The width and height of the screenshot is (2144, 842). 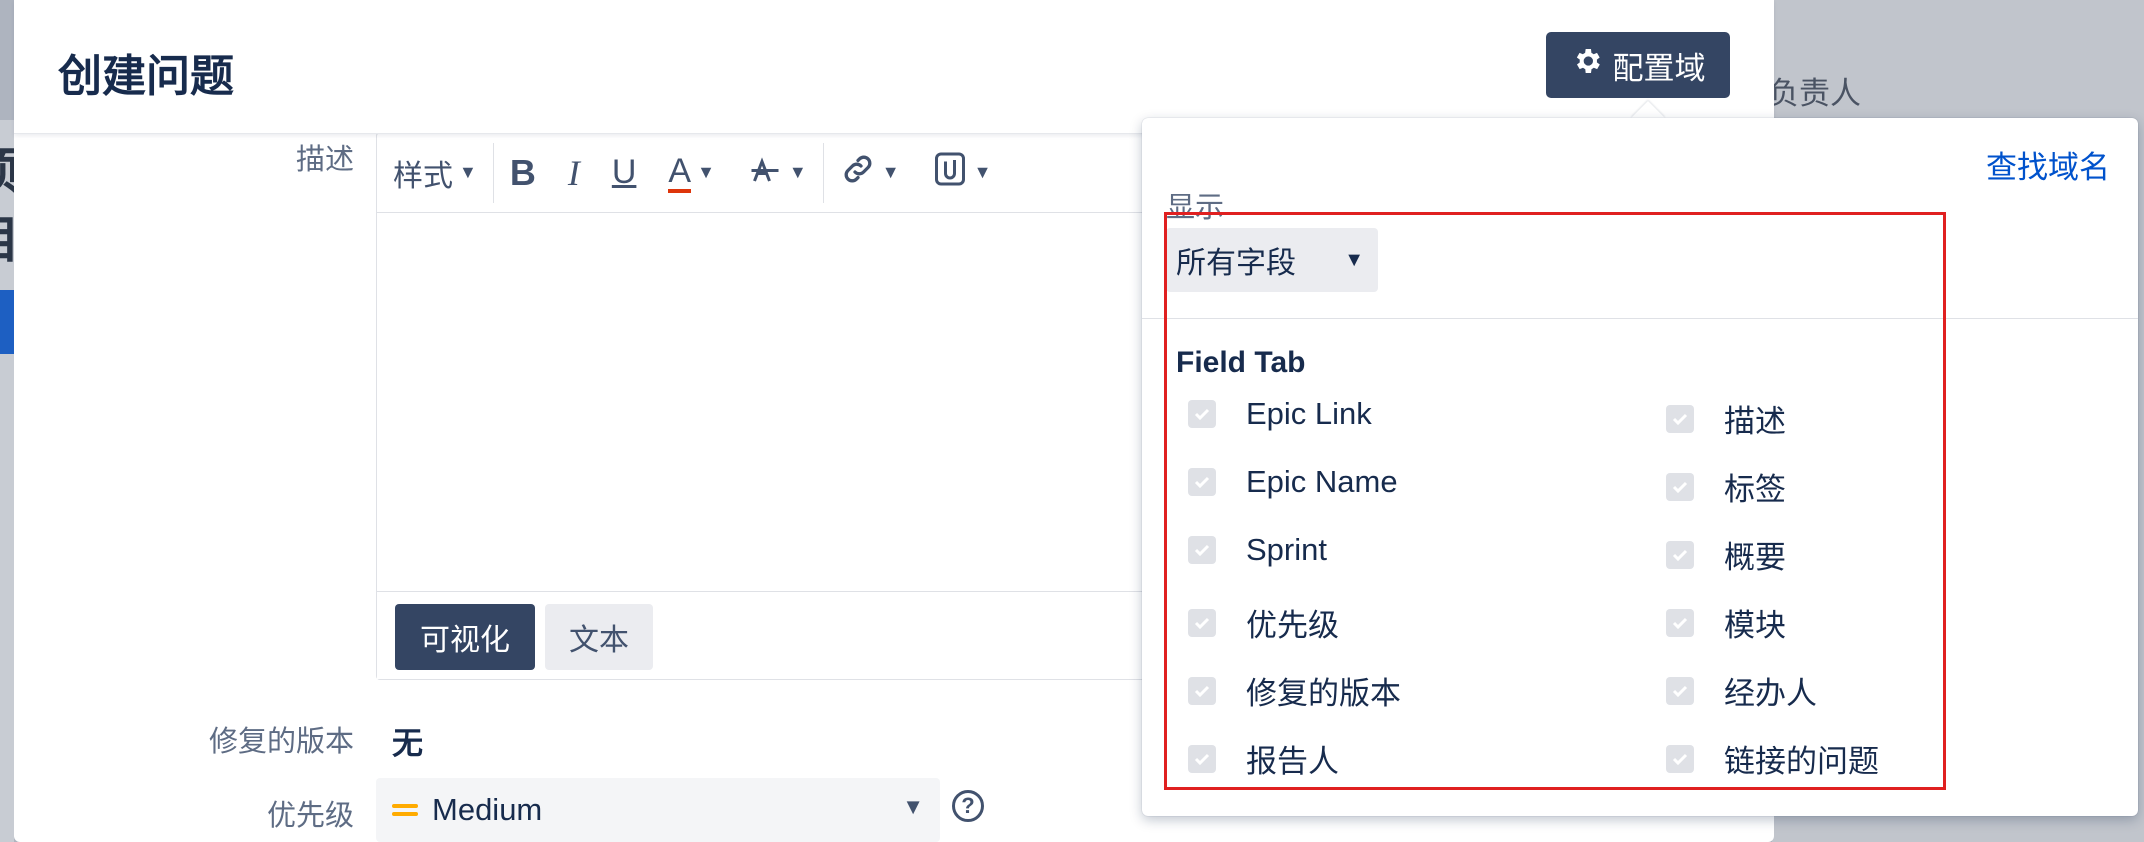 I want to click on field-option: 报告人, so click(x=1263, y=758).